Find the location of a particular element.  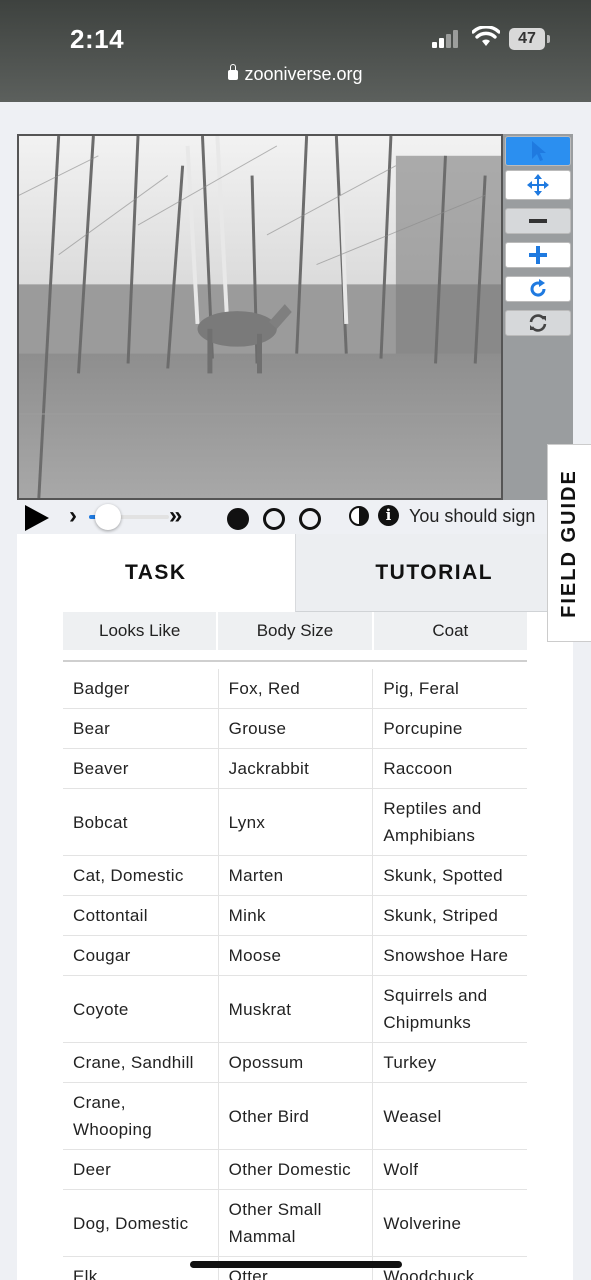

reset-icon is located at coordinates (538, 323).